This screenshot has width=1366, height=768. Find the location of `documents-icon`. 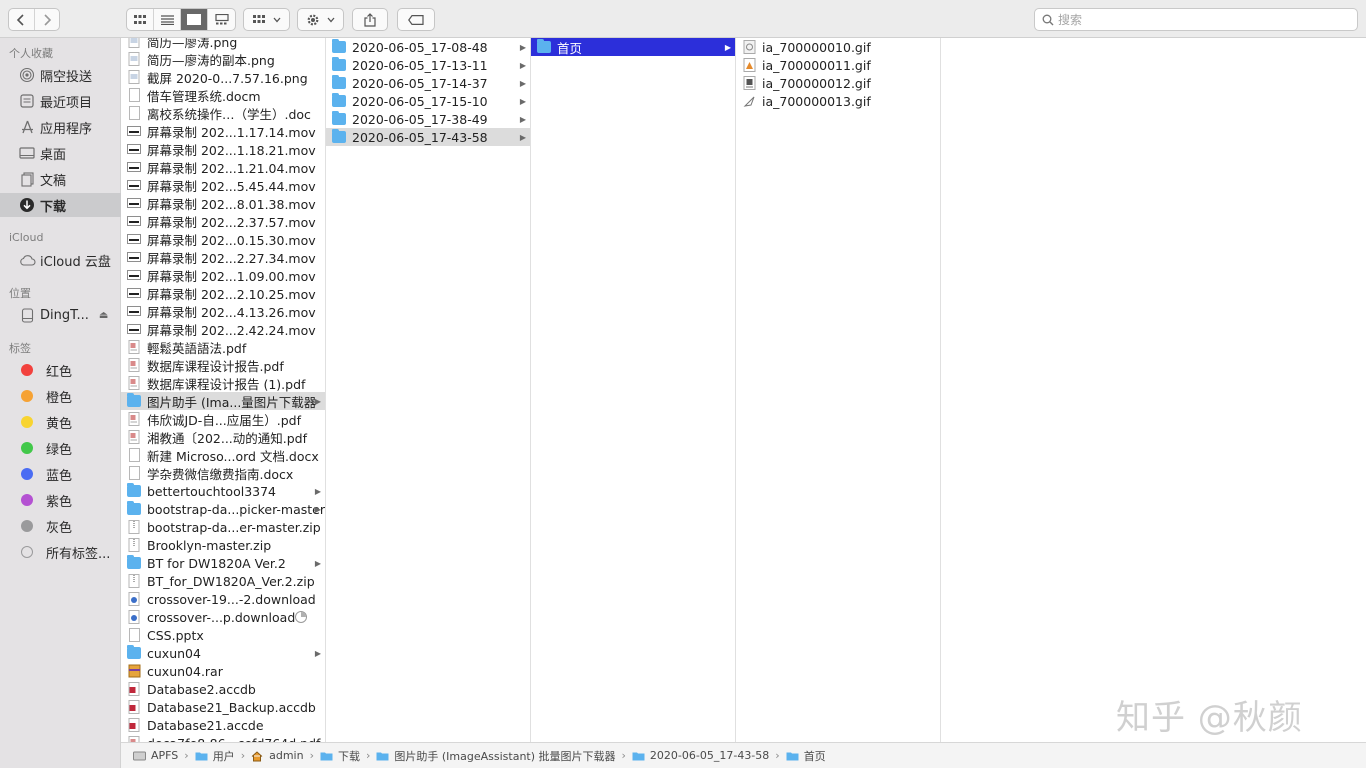

documents-icon is located at coordinates (27, 179).